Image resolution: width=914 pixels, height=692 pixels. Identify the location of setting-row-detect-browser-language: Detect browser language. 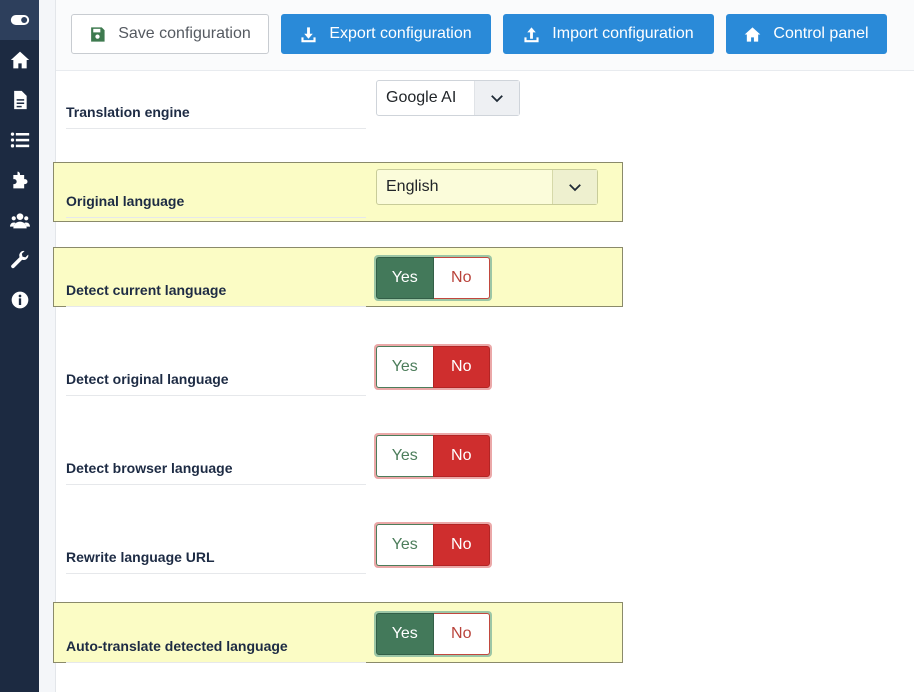
(216, 461).